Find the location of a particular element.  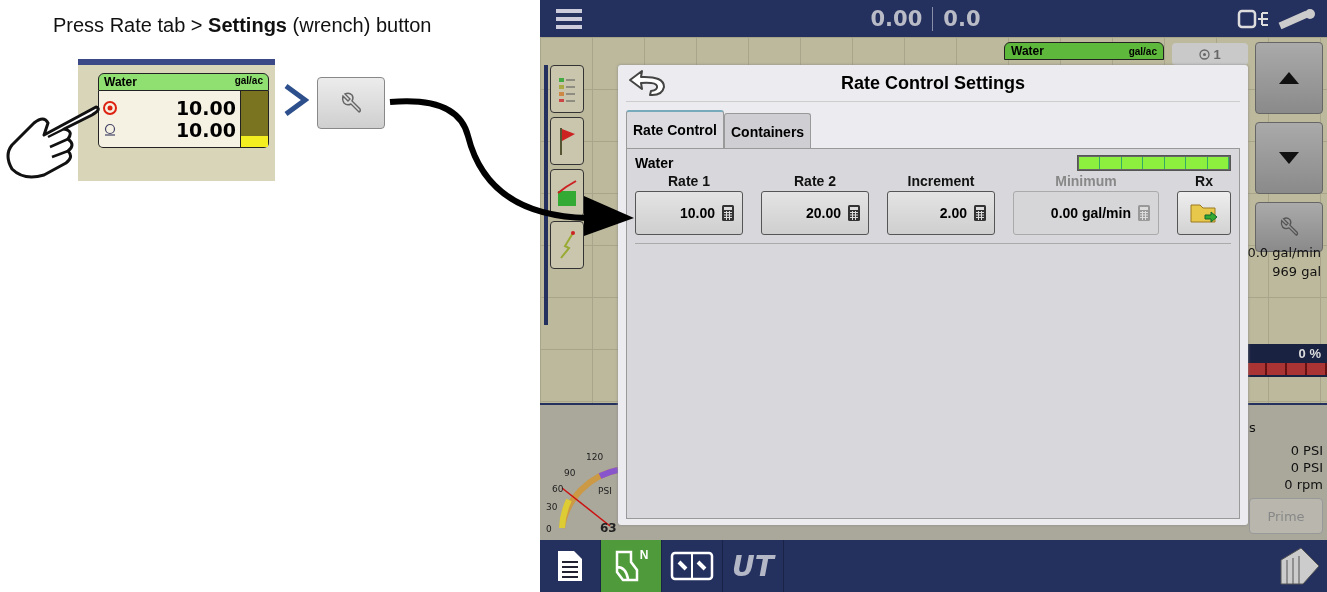

prescription-button is located at coordinates (1204, 213).